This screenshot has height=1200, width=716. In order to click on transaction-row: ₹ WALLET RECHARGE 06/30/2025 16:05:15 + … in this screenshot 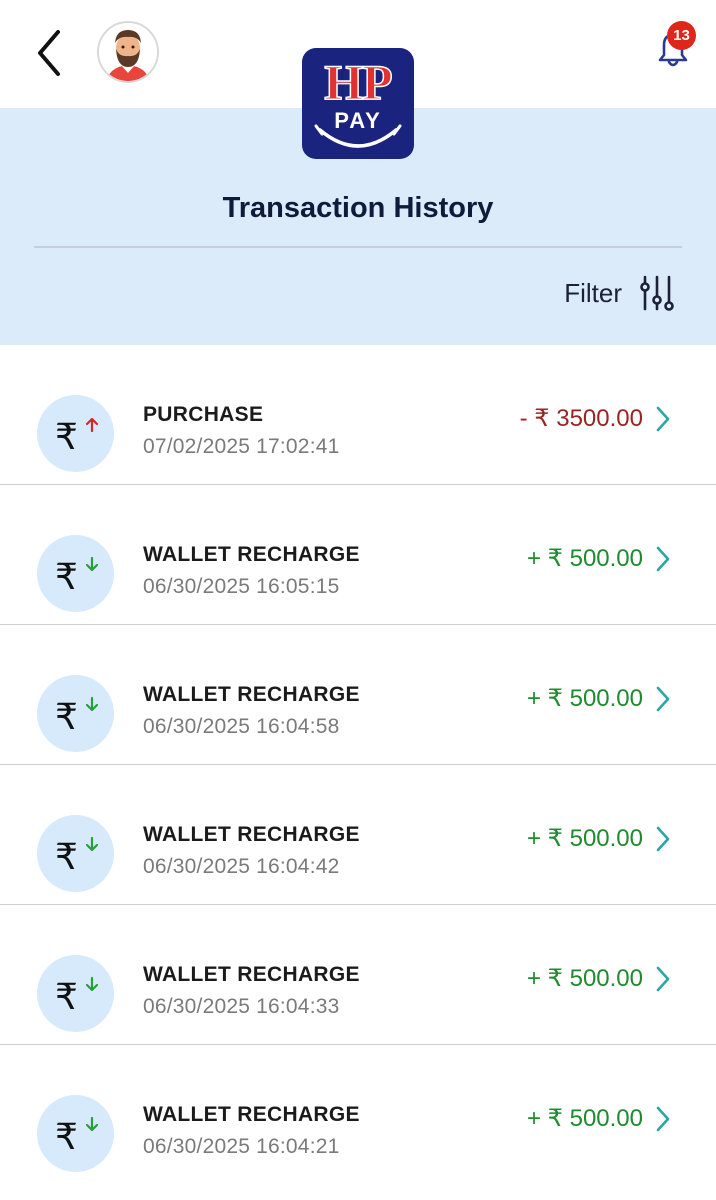, I will do `click(358, 555)`.